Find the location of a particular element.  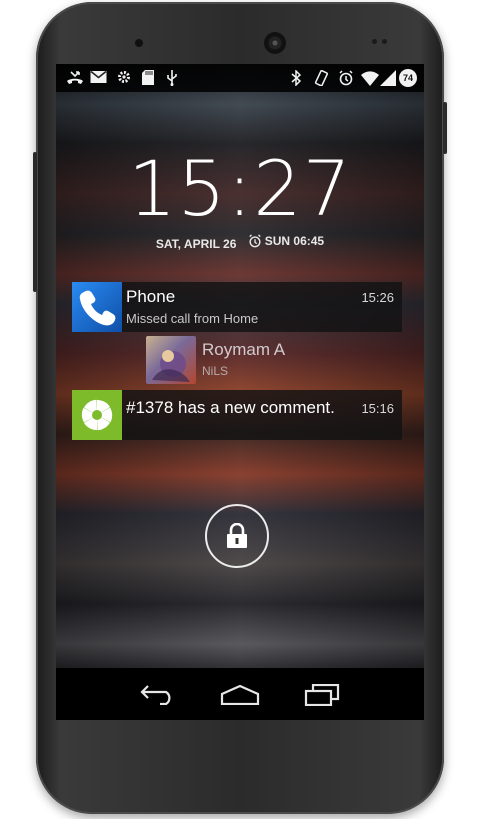

phone-icon is located at coordinates (97, 307).